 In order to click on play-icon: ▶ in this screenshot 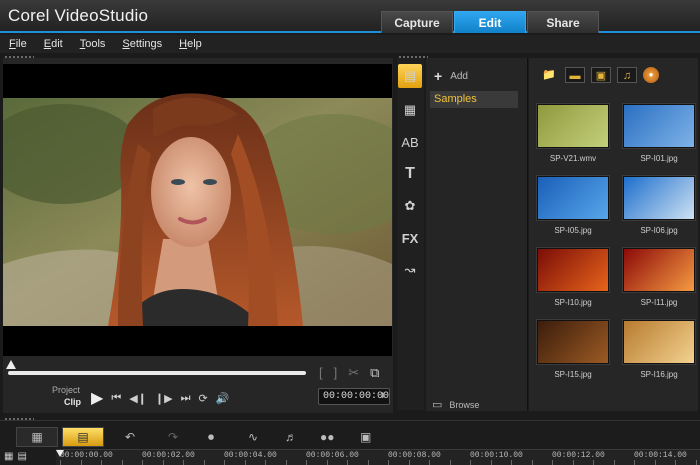, I will do `click(97, 398)`.